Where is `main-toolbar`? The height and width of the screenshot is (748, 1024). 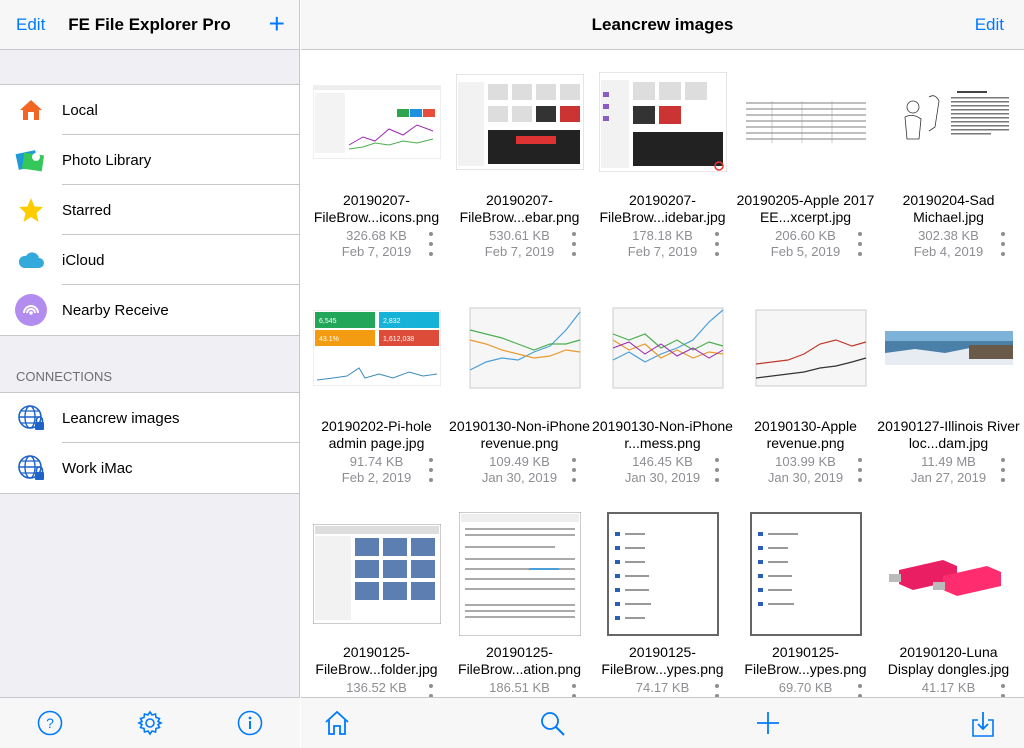 main-toolbar is located at coordinates (662, 722).